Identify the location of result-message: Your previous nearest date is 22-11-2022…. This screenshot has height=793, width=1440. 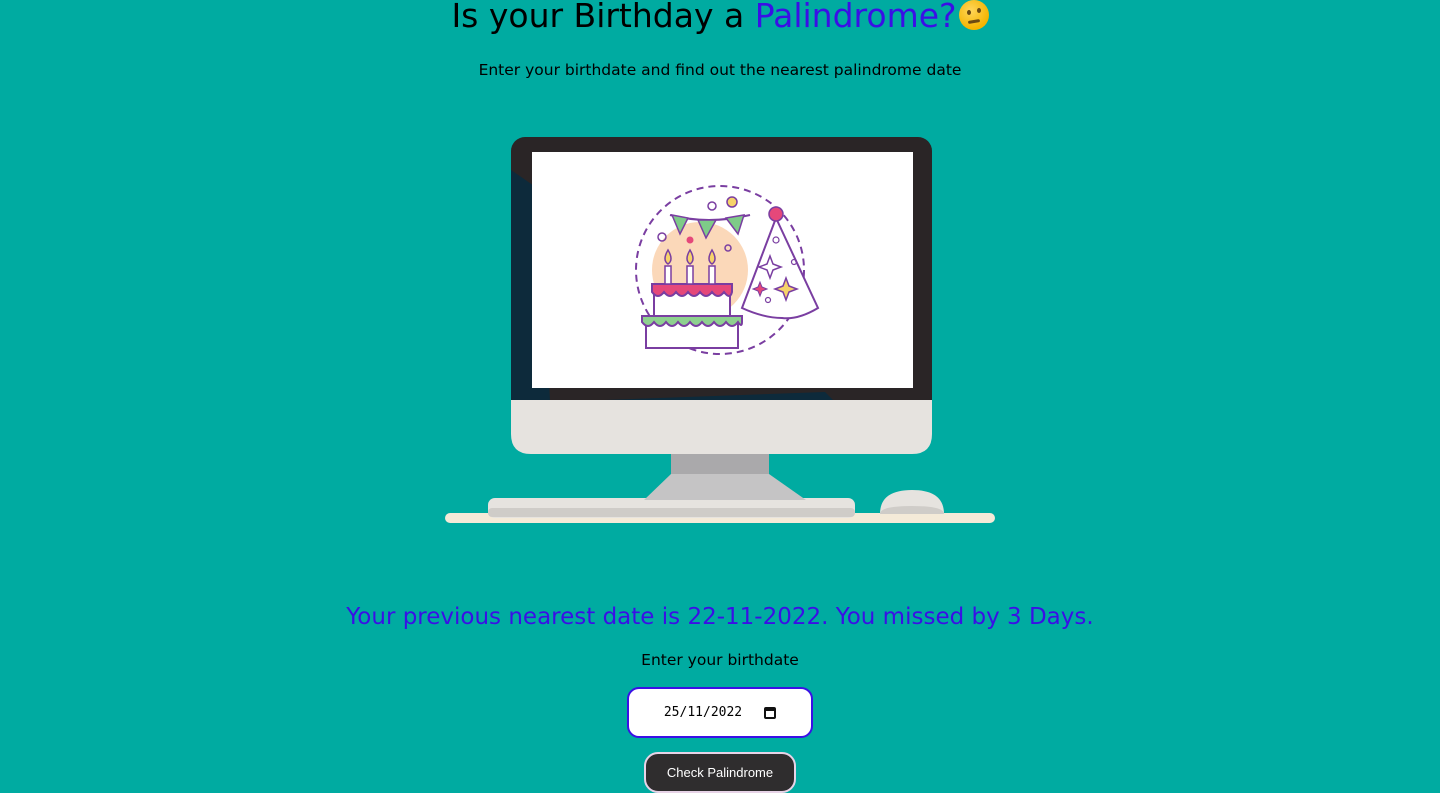
(720, 617).